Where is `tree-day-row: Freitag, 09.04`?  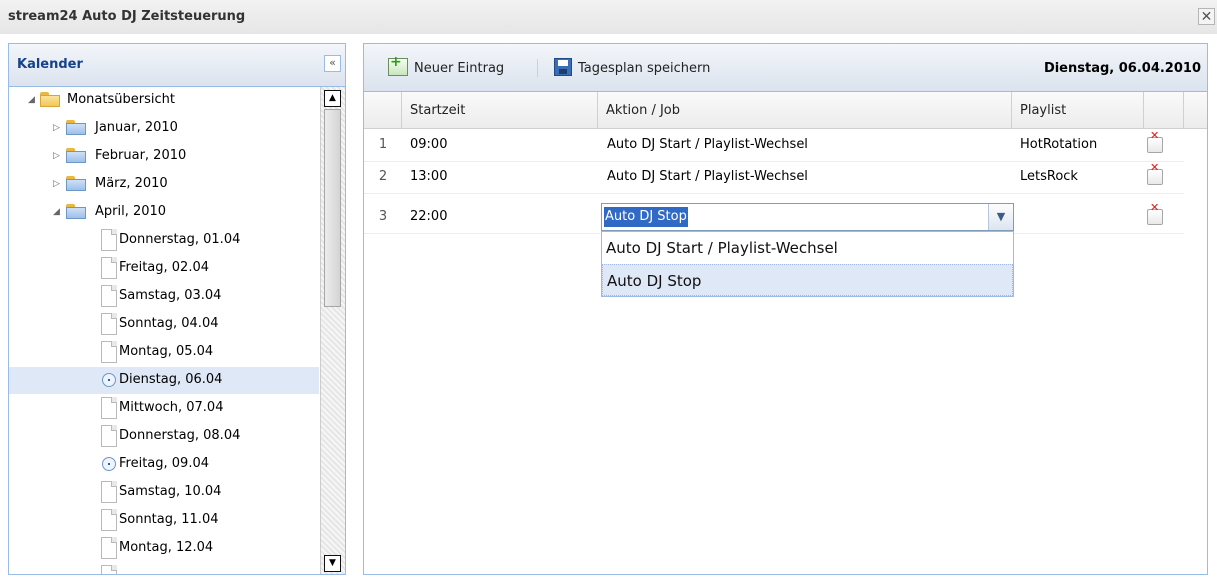
tree-day-row: Freitag, 09.04 is located at coordinates (164, 464).